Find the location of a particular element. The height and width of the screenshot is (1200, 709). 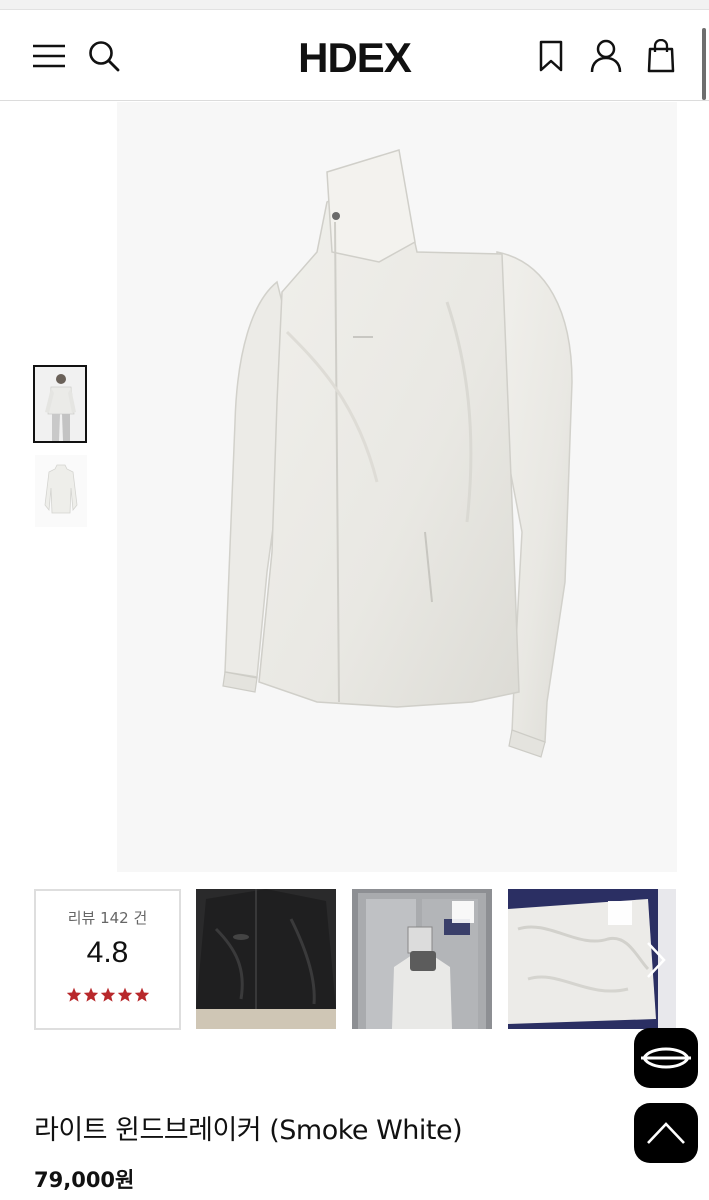

jacket-thumbnail-image is located at coordinates (61, 489).